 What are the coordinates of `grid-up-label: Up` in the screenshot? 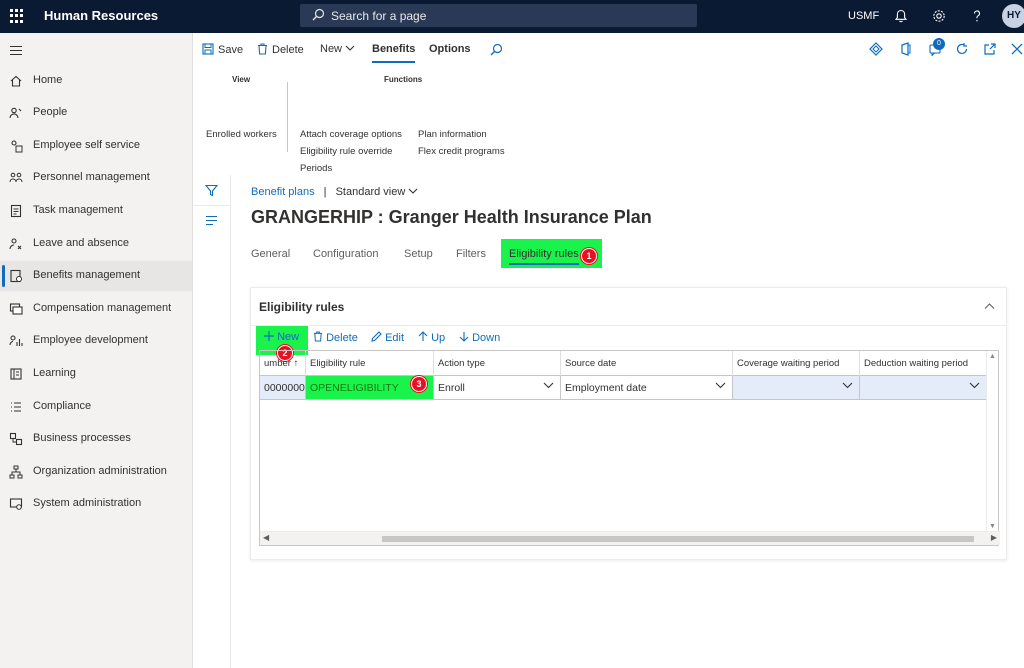 It's located at (438, 338).